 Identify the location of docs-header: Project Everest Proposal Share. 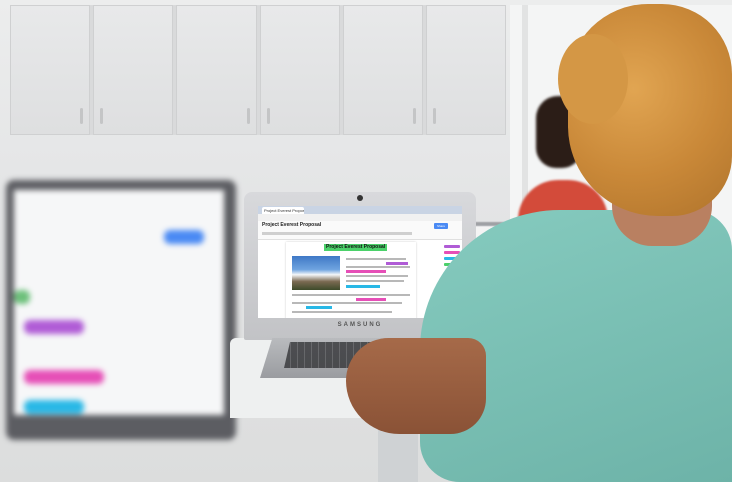
(360, 230).